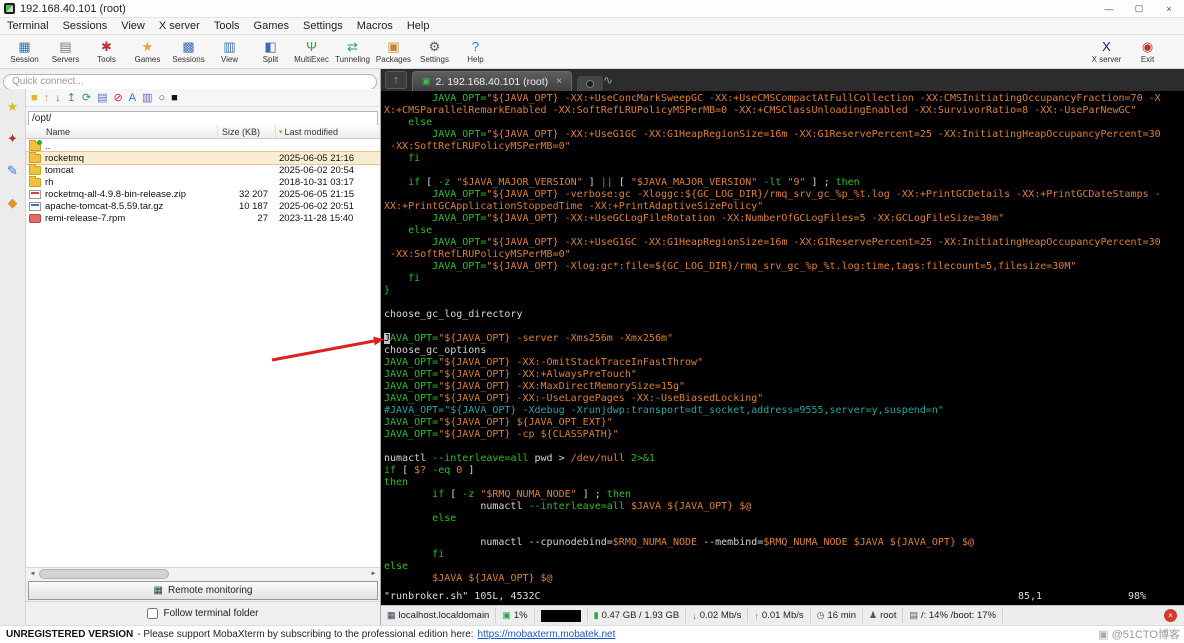 The image size is (1184, 643). What do you see at coordinates (393, 46) in the screenshot?
I see `packages-icon: ▣` at bounding box center [393, 46].